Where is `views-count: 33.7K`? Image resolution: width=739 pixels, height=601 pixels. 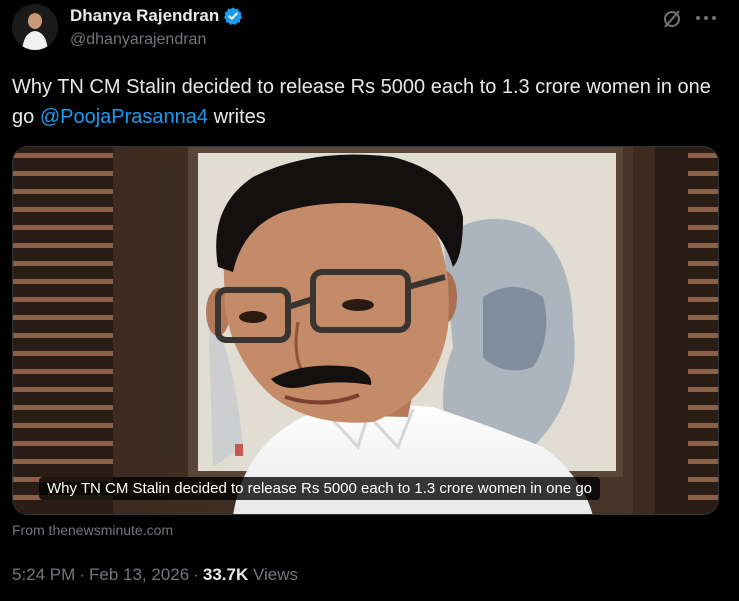
views-count: 33.7K is located at coordinates (225, 574).